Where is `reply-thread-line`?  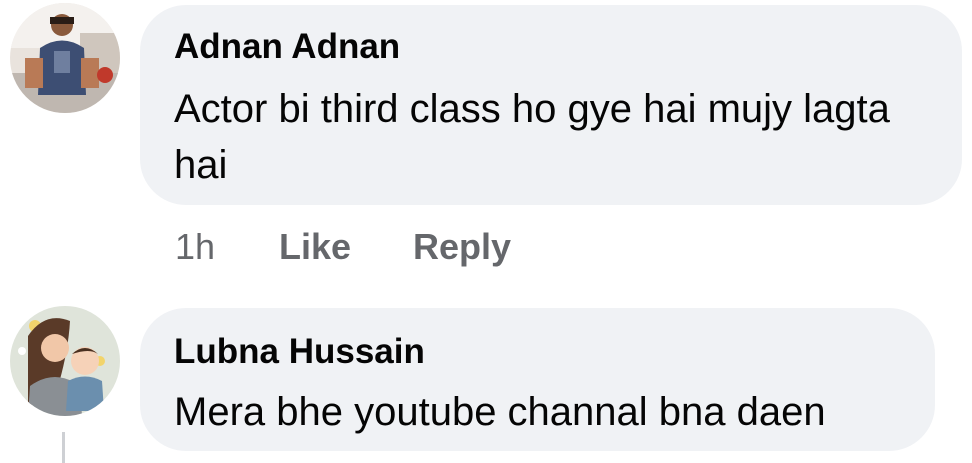
reply-thread-line is located at coordinates (63, 447).